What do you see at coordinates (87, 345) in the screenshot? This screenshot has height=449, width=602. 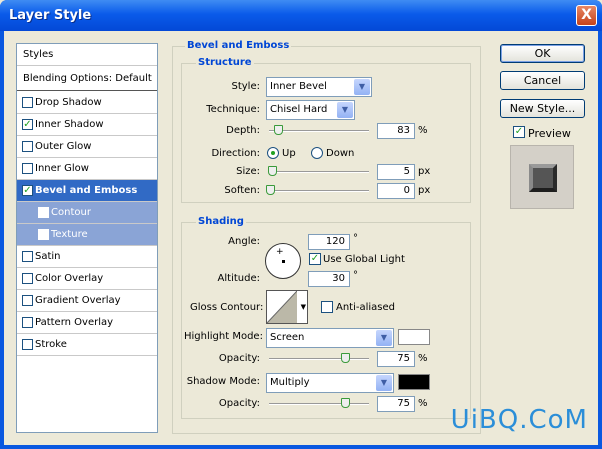 I see `style-item-stroke: Stroke` at bounding box center [87, 345].